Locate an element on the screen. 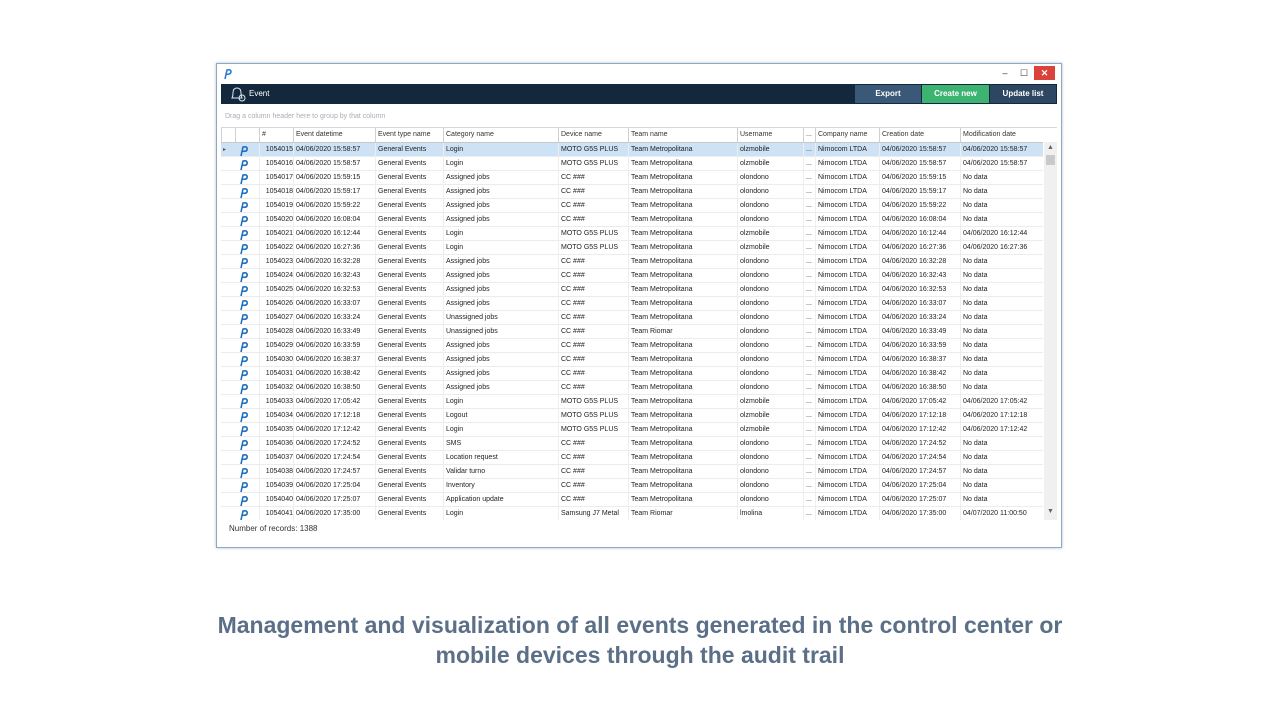  maximize-button: ☐ is located at coordinates (1024, 73).